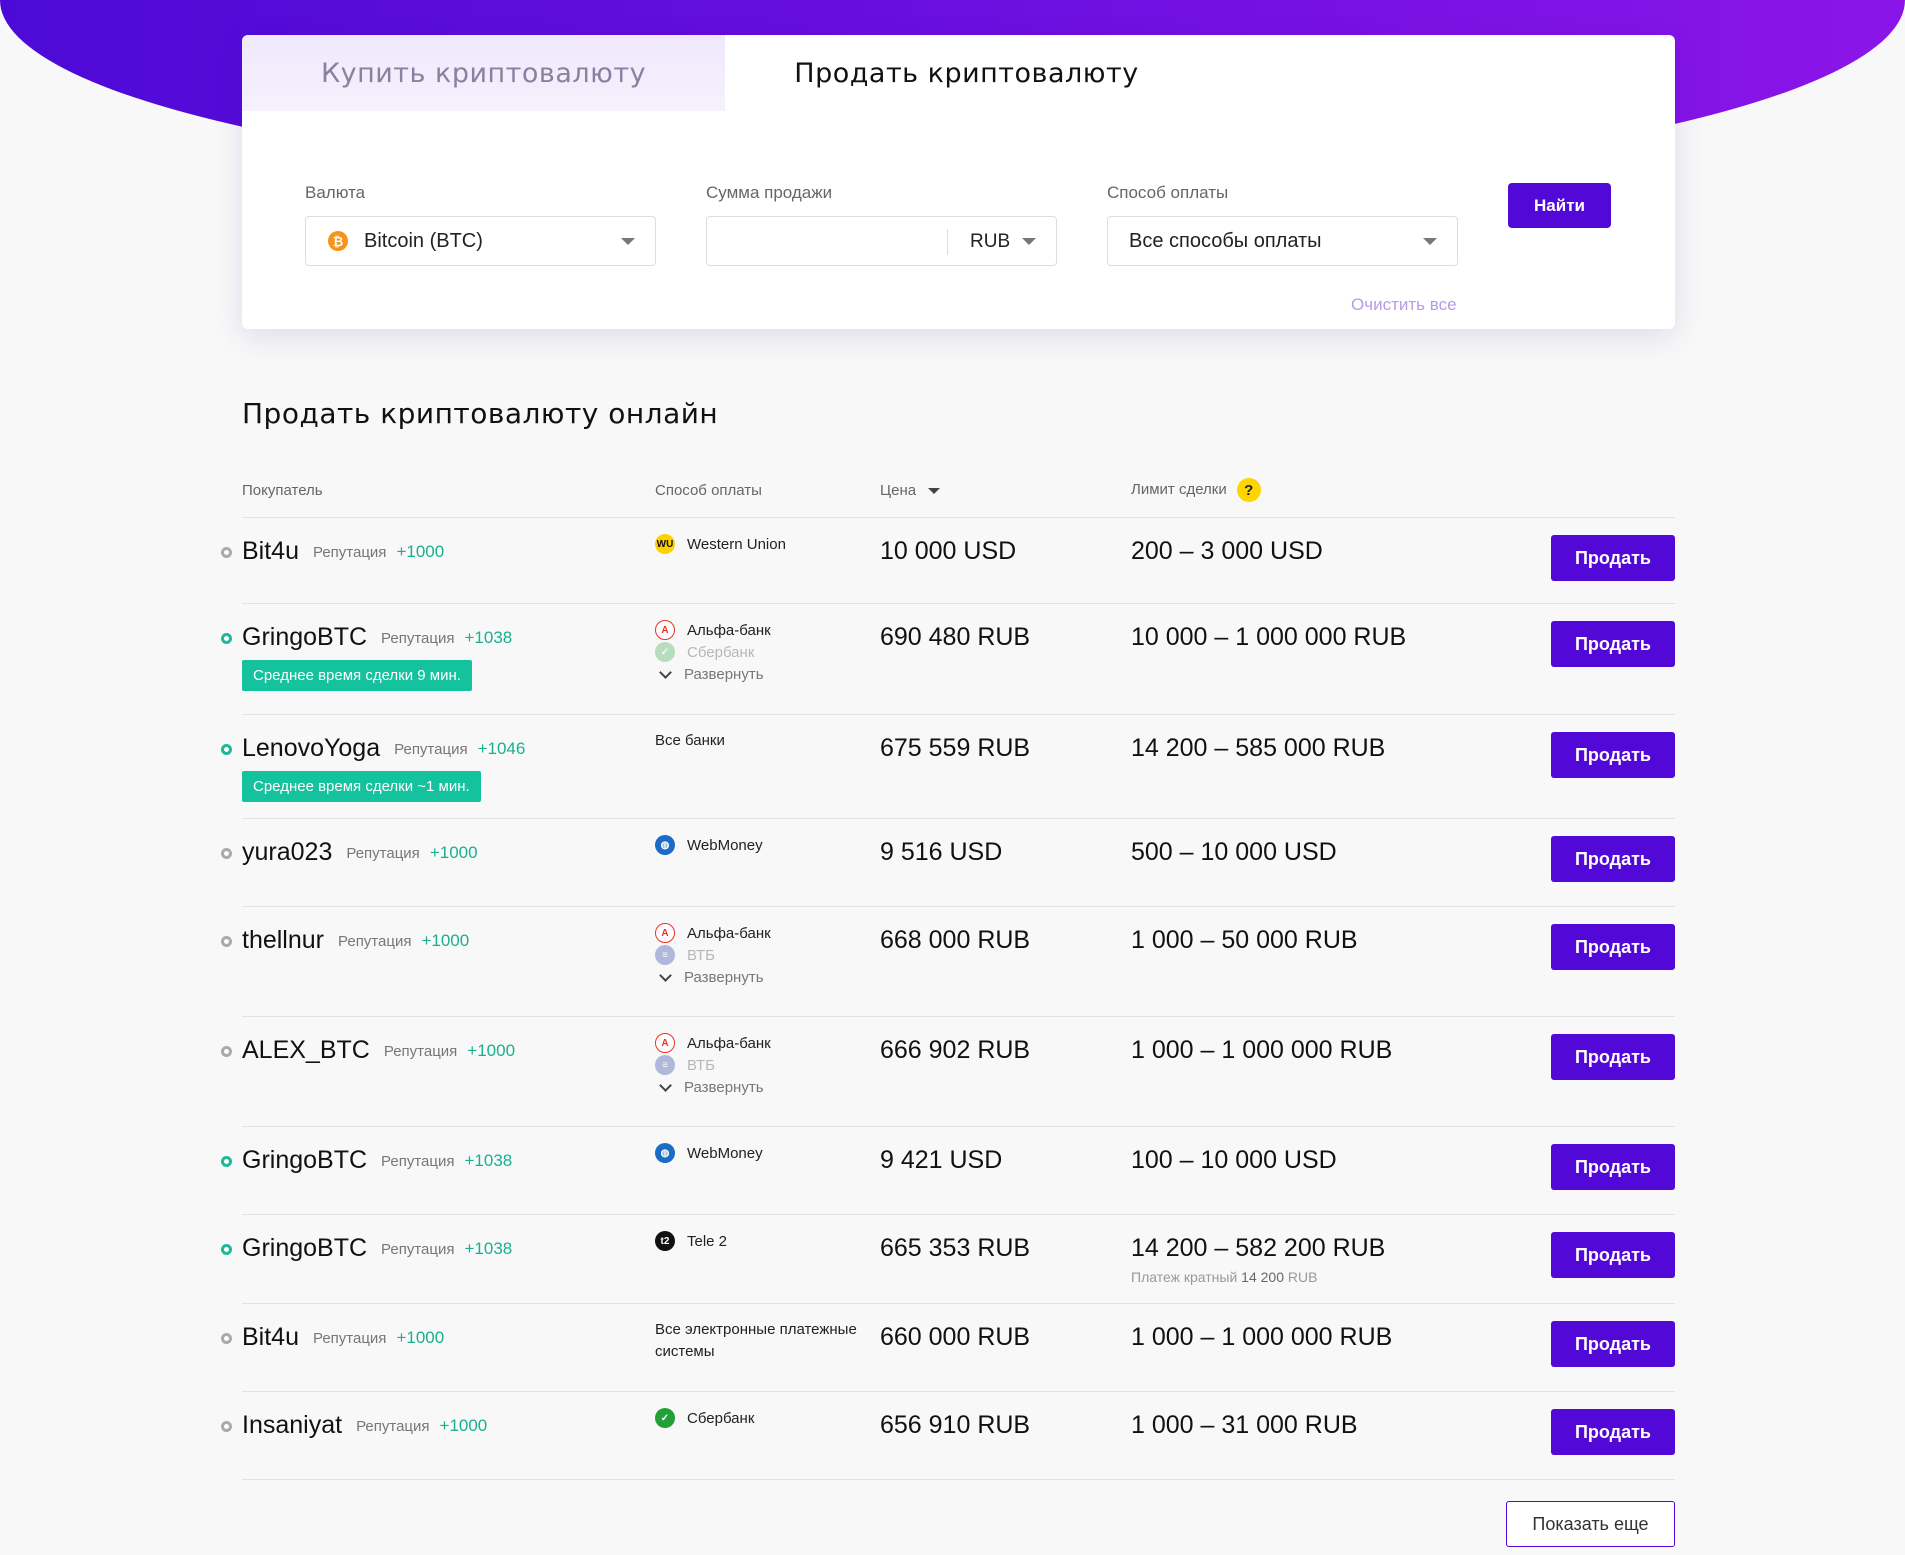 The width and height of the screenshot is (1905, 1555). I want to click on payment-method: A Альфа-банк, so click(713, 630).